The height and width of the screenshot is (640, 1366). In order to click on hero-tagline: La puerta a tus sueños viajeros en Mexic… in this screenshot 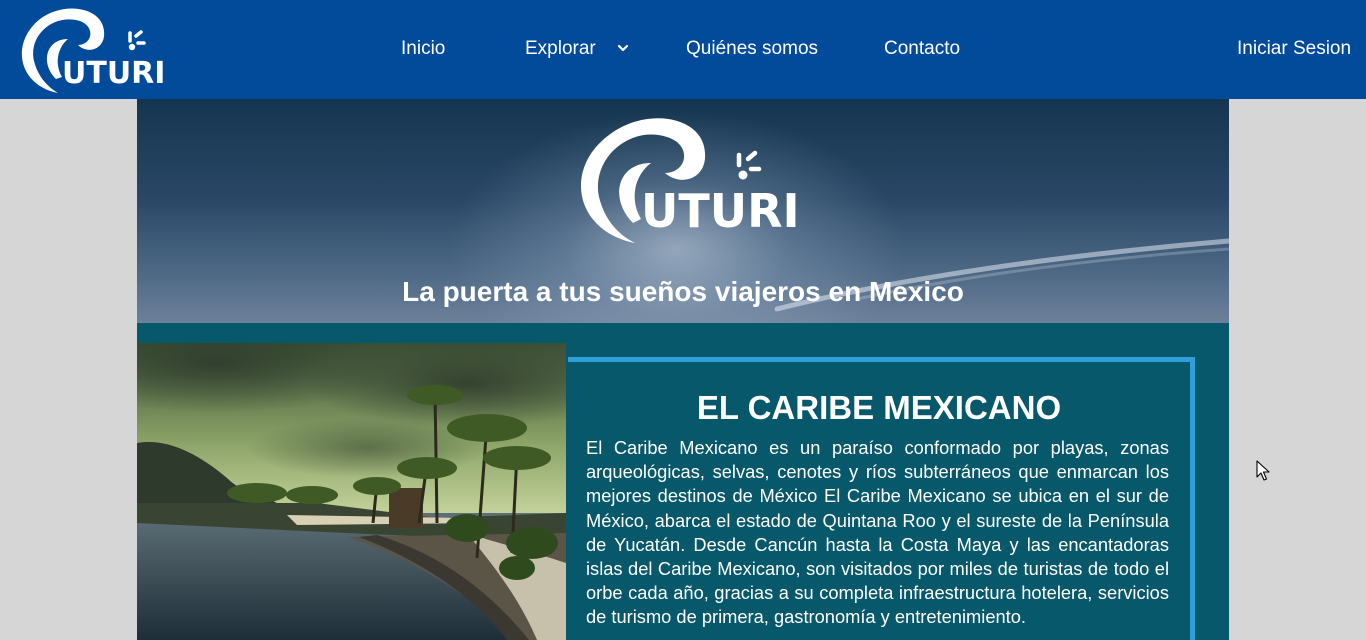, I will do `click(683, 291)`.